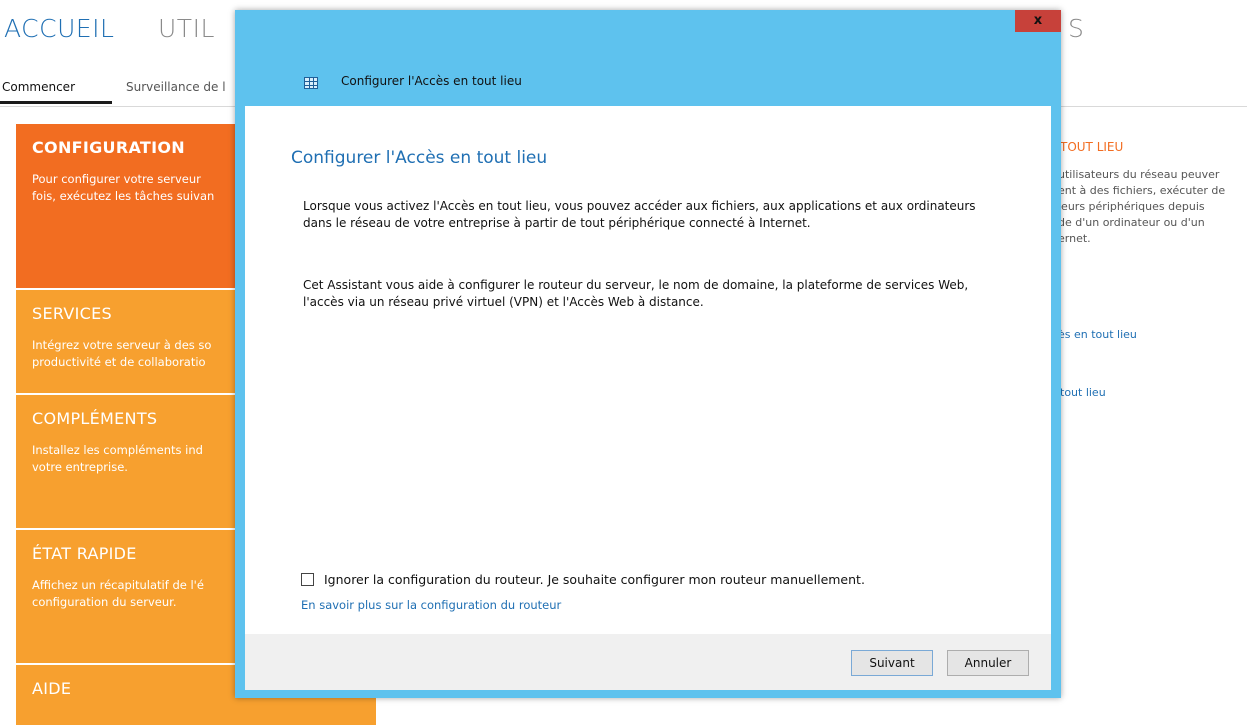 This screenshot has width=1247, height=725. Describe the element at coordinates (1097, 335) in the screenshot. I see `panel-link-setup: ès en tout lieu` at that location.